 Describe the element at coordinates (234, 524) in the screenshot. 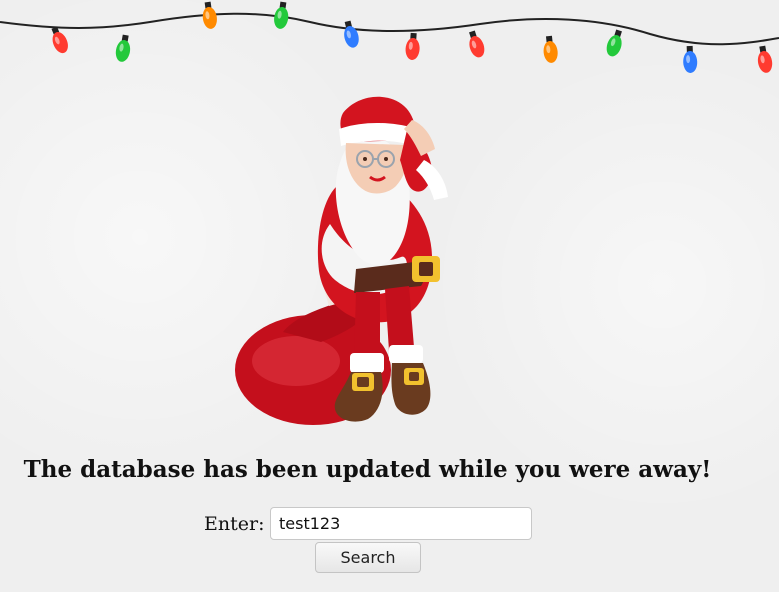

I see `search-label: Enter:` at that location.